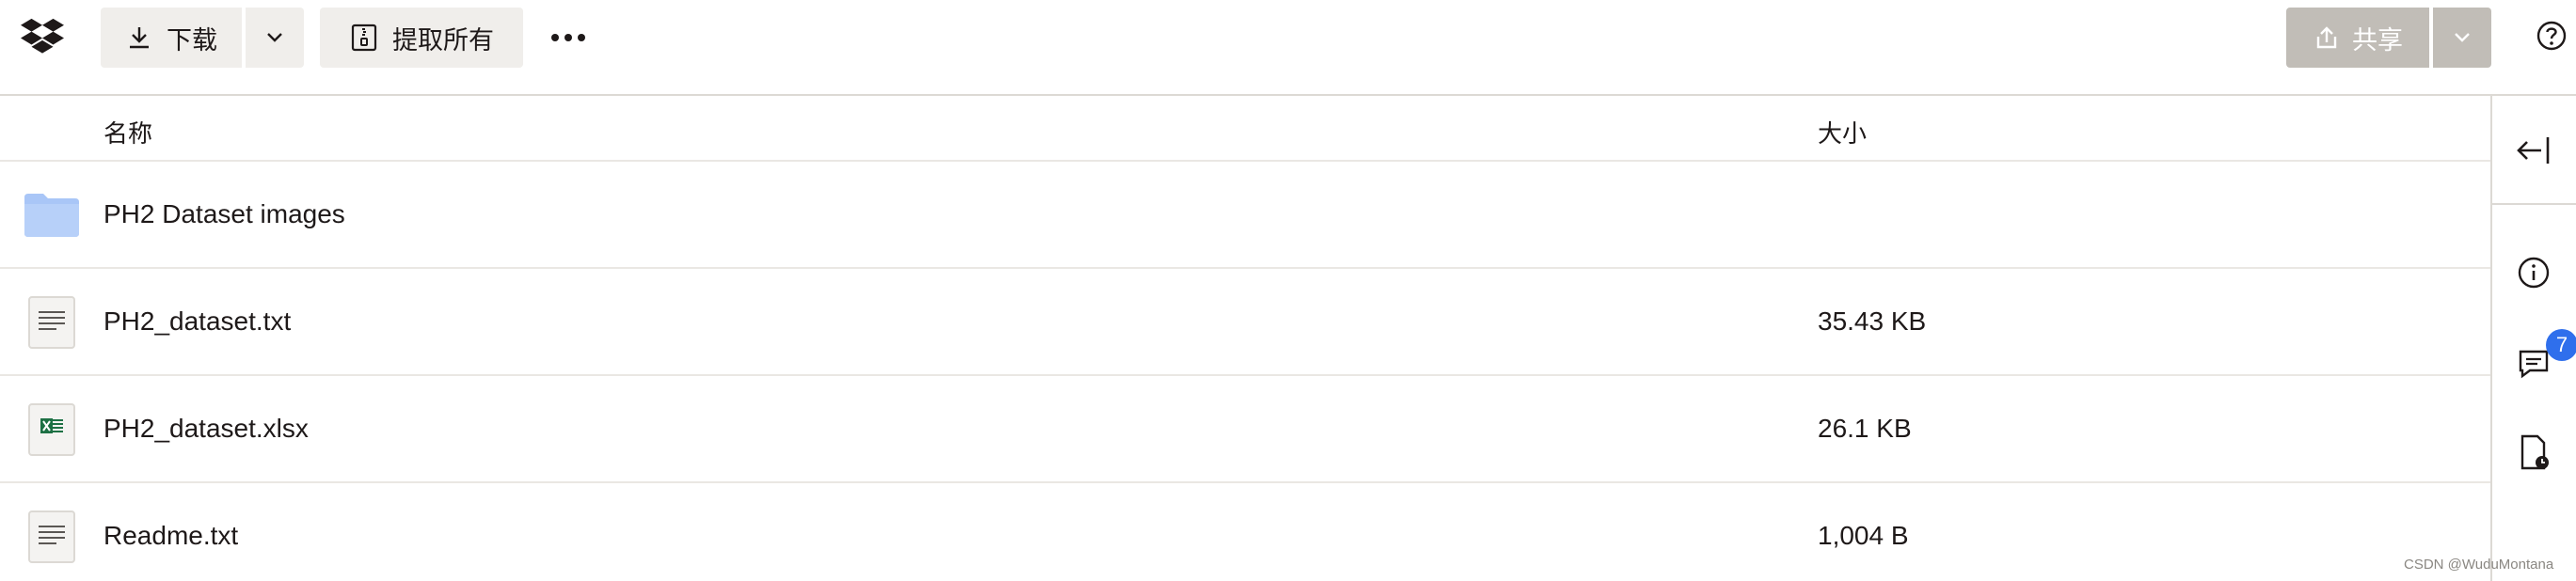 This screenshot has width=2576, height=581. I want to click on table-header: 名称 大小, so click(1245, 130).